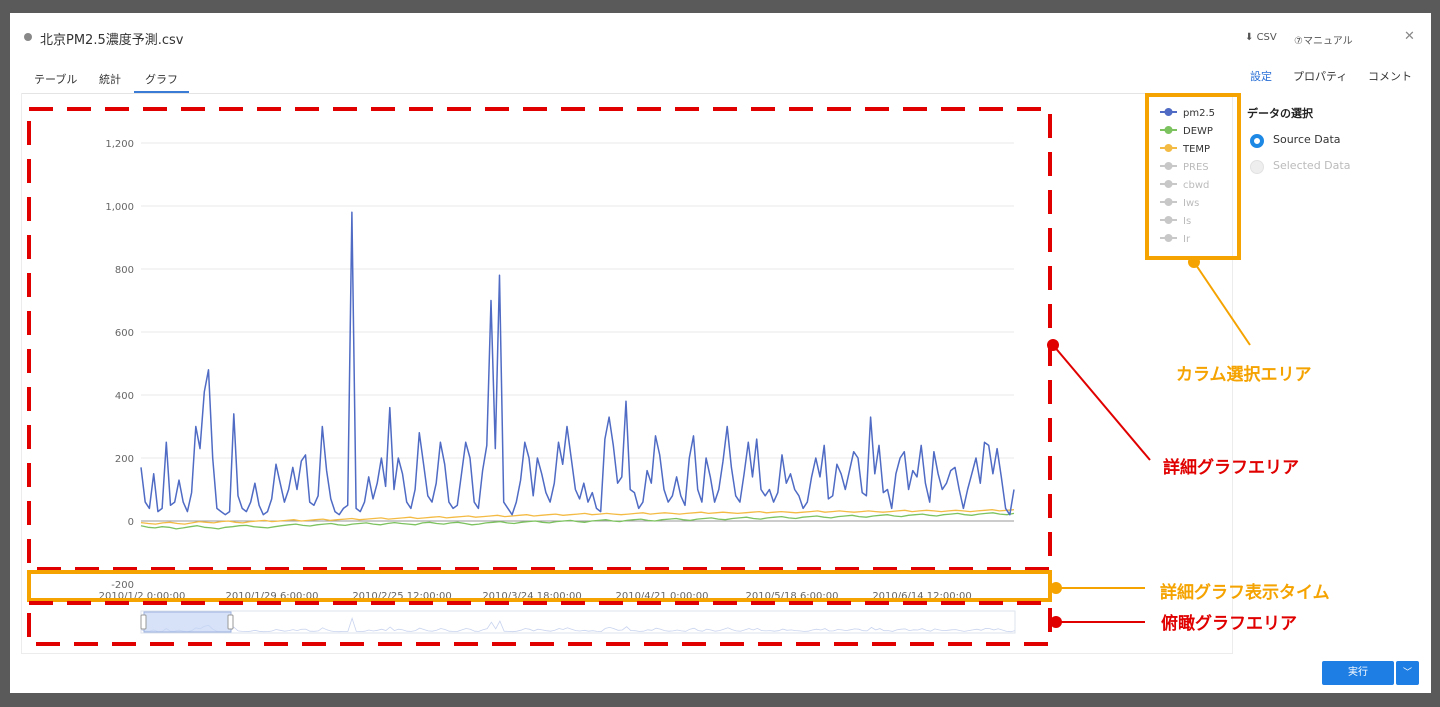 This screenshot has width=1440, height=707. I want to click on legend-item-cbwd: cbwd, so click(1196, 185).